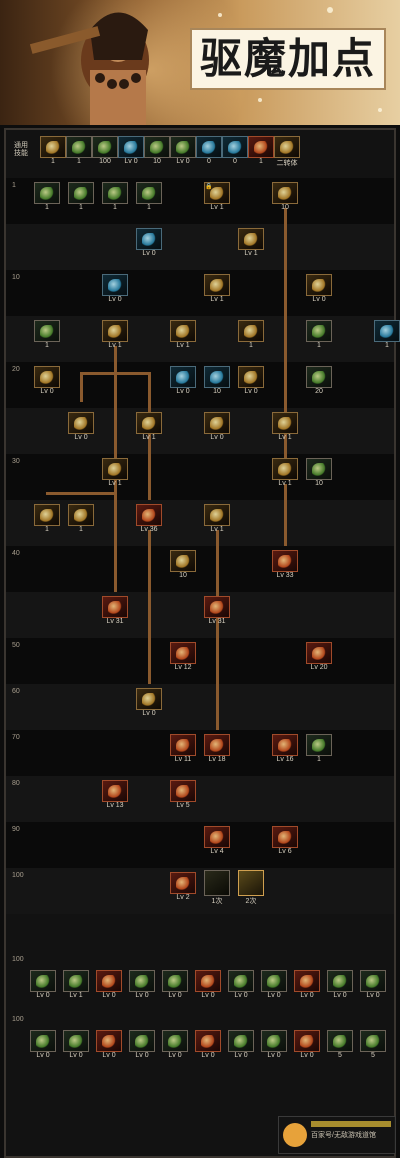 The height and width of the screenshot is (1158, 400). Describe the element at coordinates (285, 750) in the screenshot. I see `skill-node: Lv 16` at that location.